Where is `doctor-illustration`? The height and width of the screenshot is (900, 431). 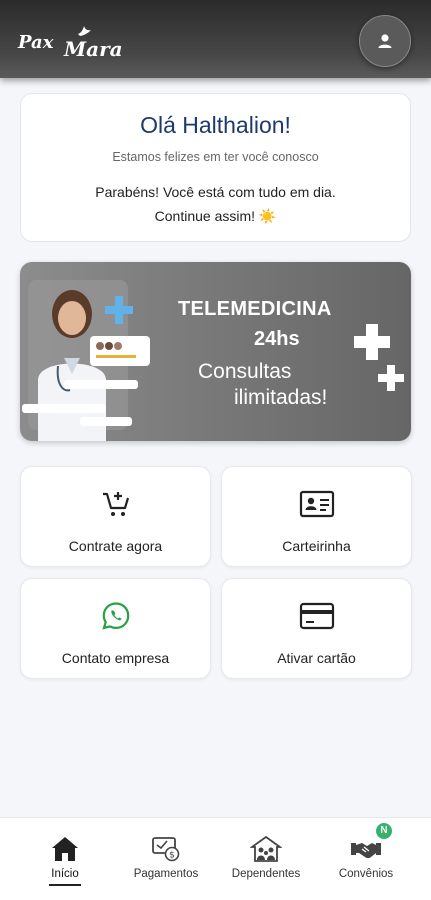 doctor-illustration is located at coordinates (86, 360).